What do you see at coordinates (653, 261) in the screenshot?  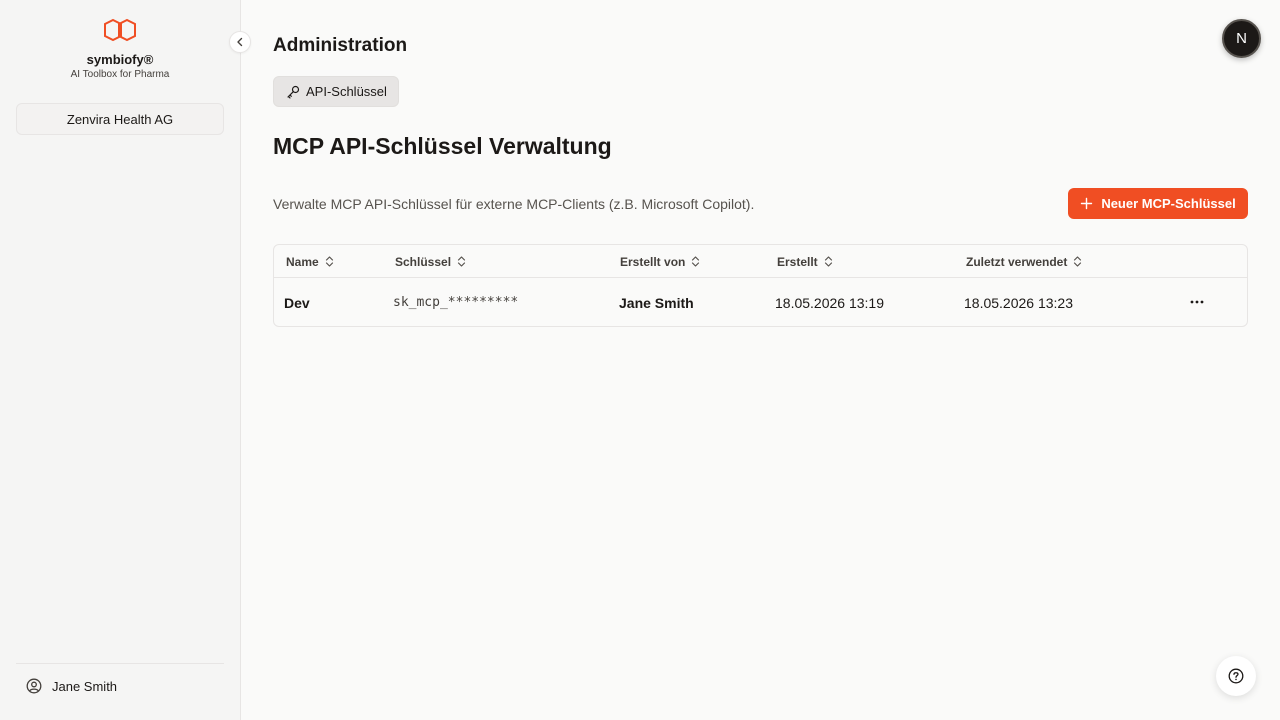 I see `column-label: Erstellt von` at bounding box center [653, 261].